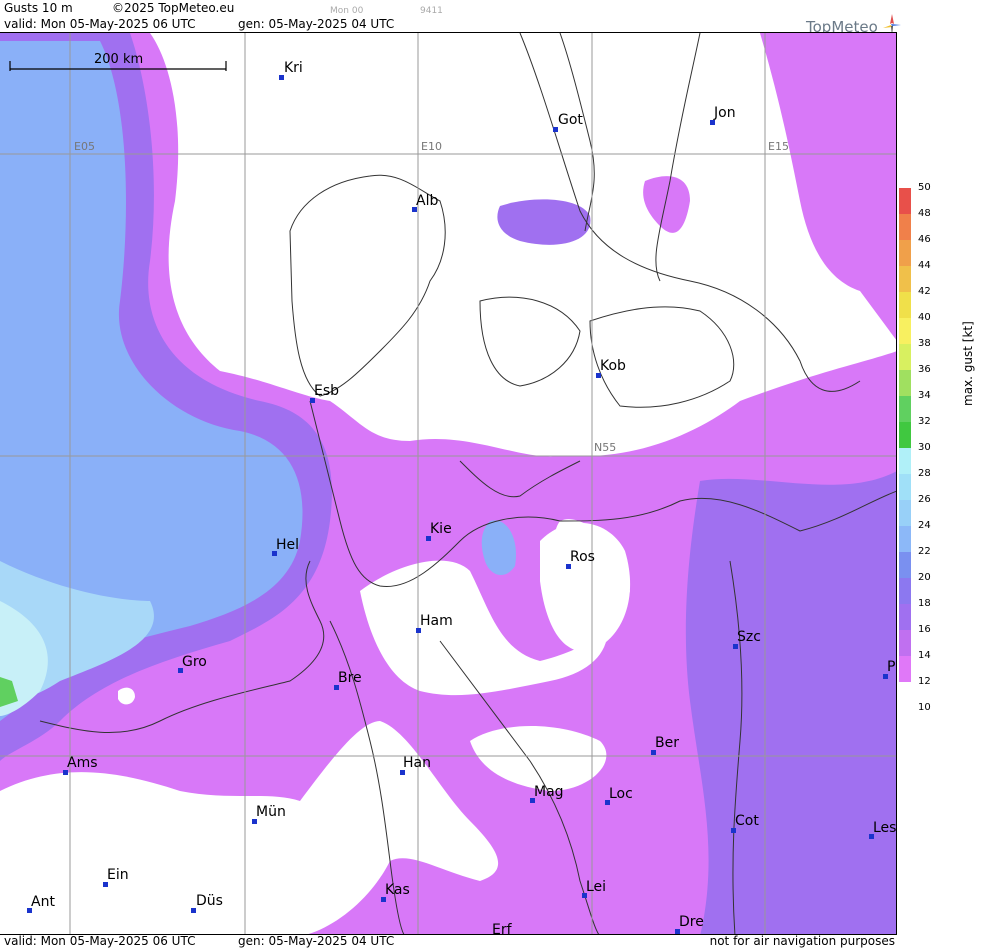 The height and width of the screenshot is (949, 989). I want to click on city-label: Ber, so click(667, 743).